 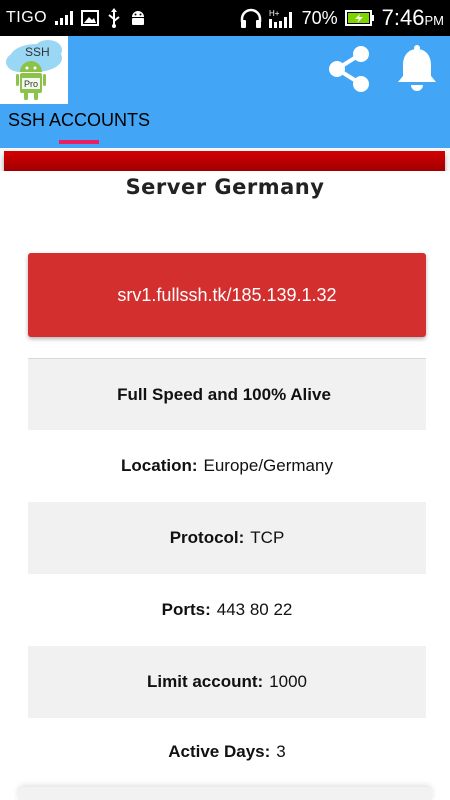 What do you see at coordinates (342, 18) in the screenshot?
I see `status-right: H+ 70% 7:46PM` at bounding box center [342, 18].